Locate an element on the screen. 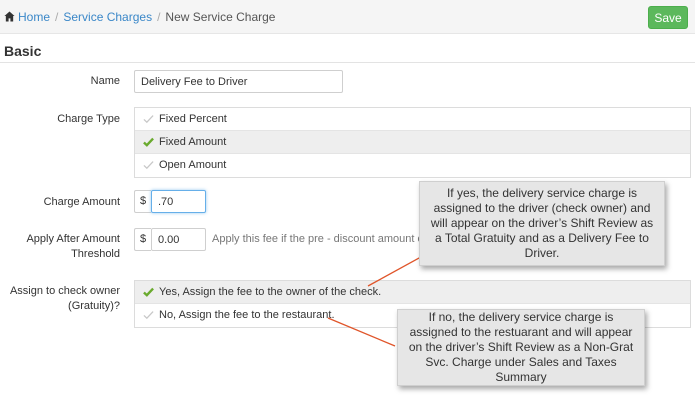 This screenshot has height=395, width=695. option-label: No, Assign the fee to the restaurant. is located at coordinates (247, 315).